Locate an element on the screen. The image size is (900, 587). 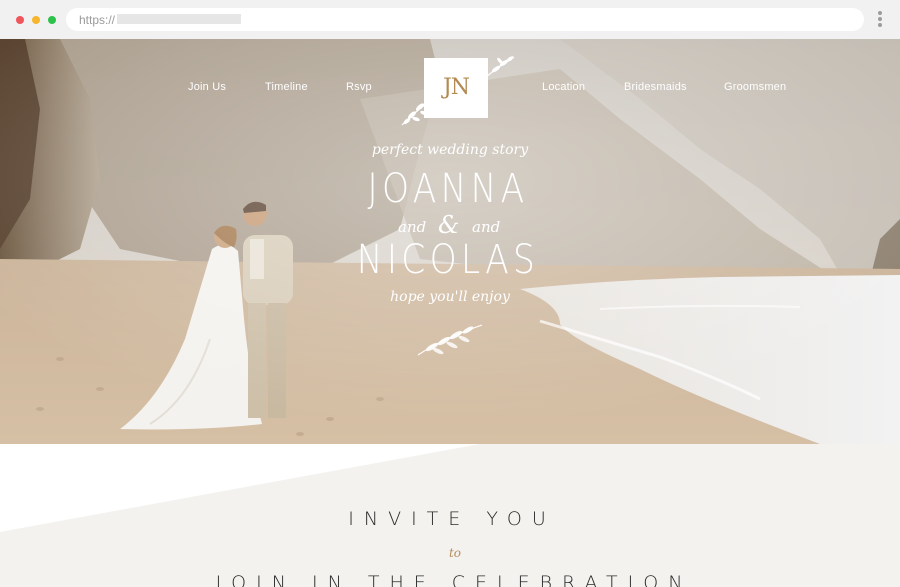
hero-name-first: JOANNA is located at coordinates (448, 189).